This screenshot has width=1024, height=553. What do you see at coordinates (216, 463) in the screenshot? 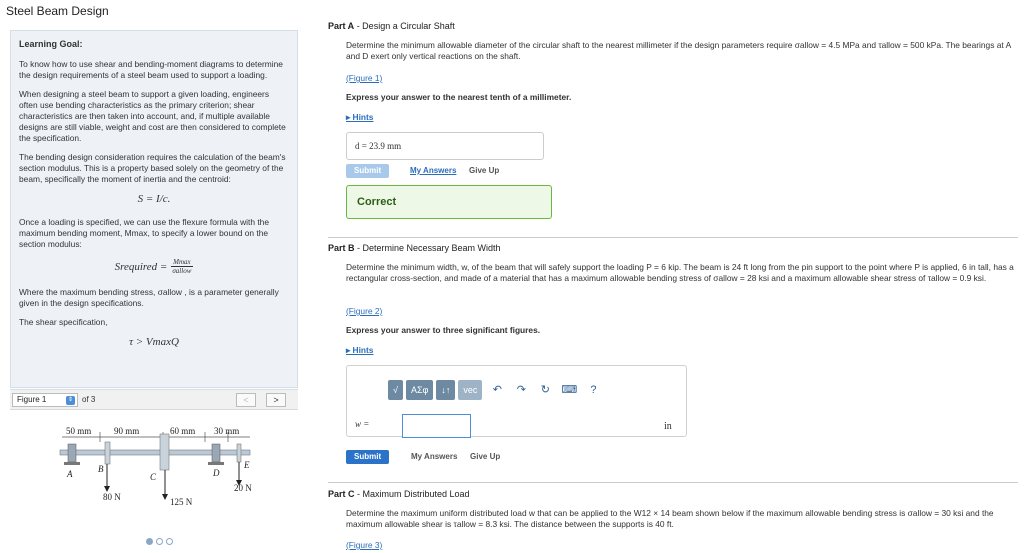
I see `bearing-d-base` at bounding box center [216, 463].